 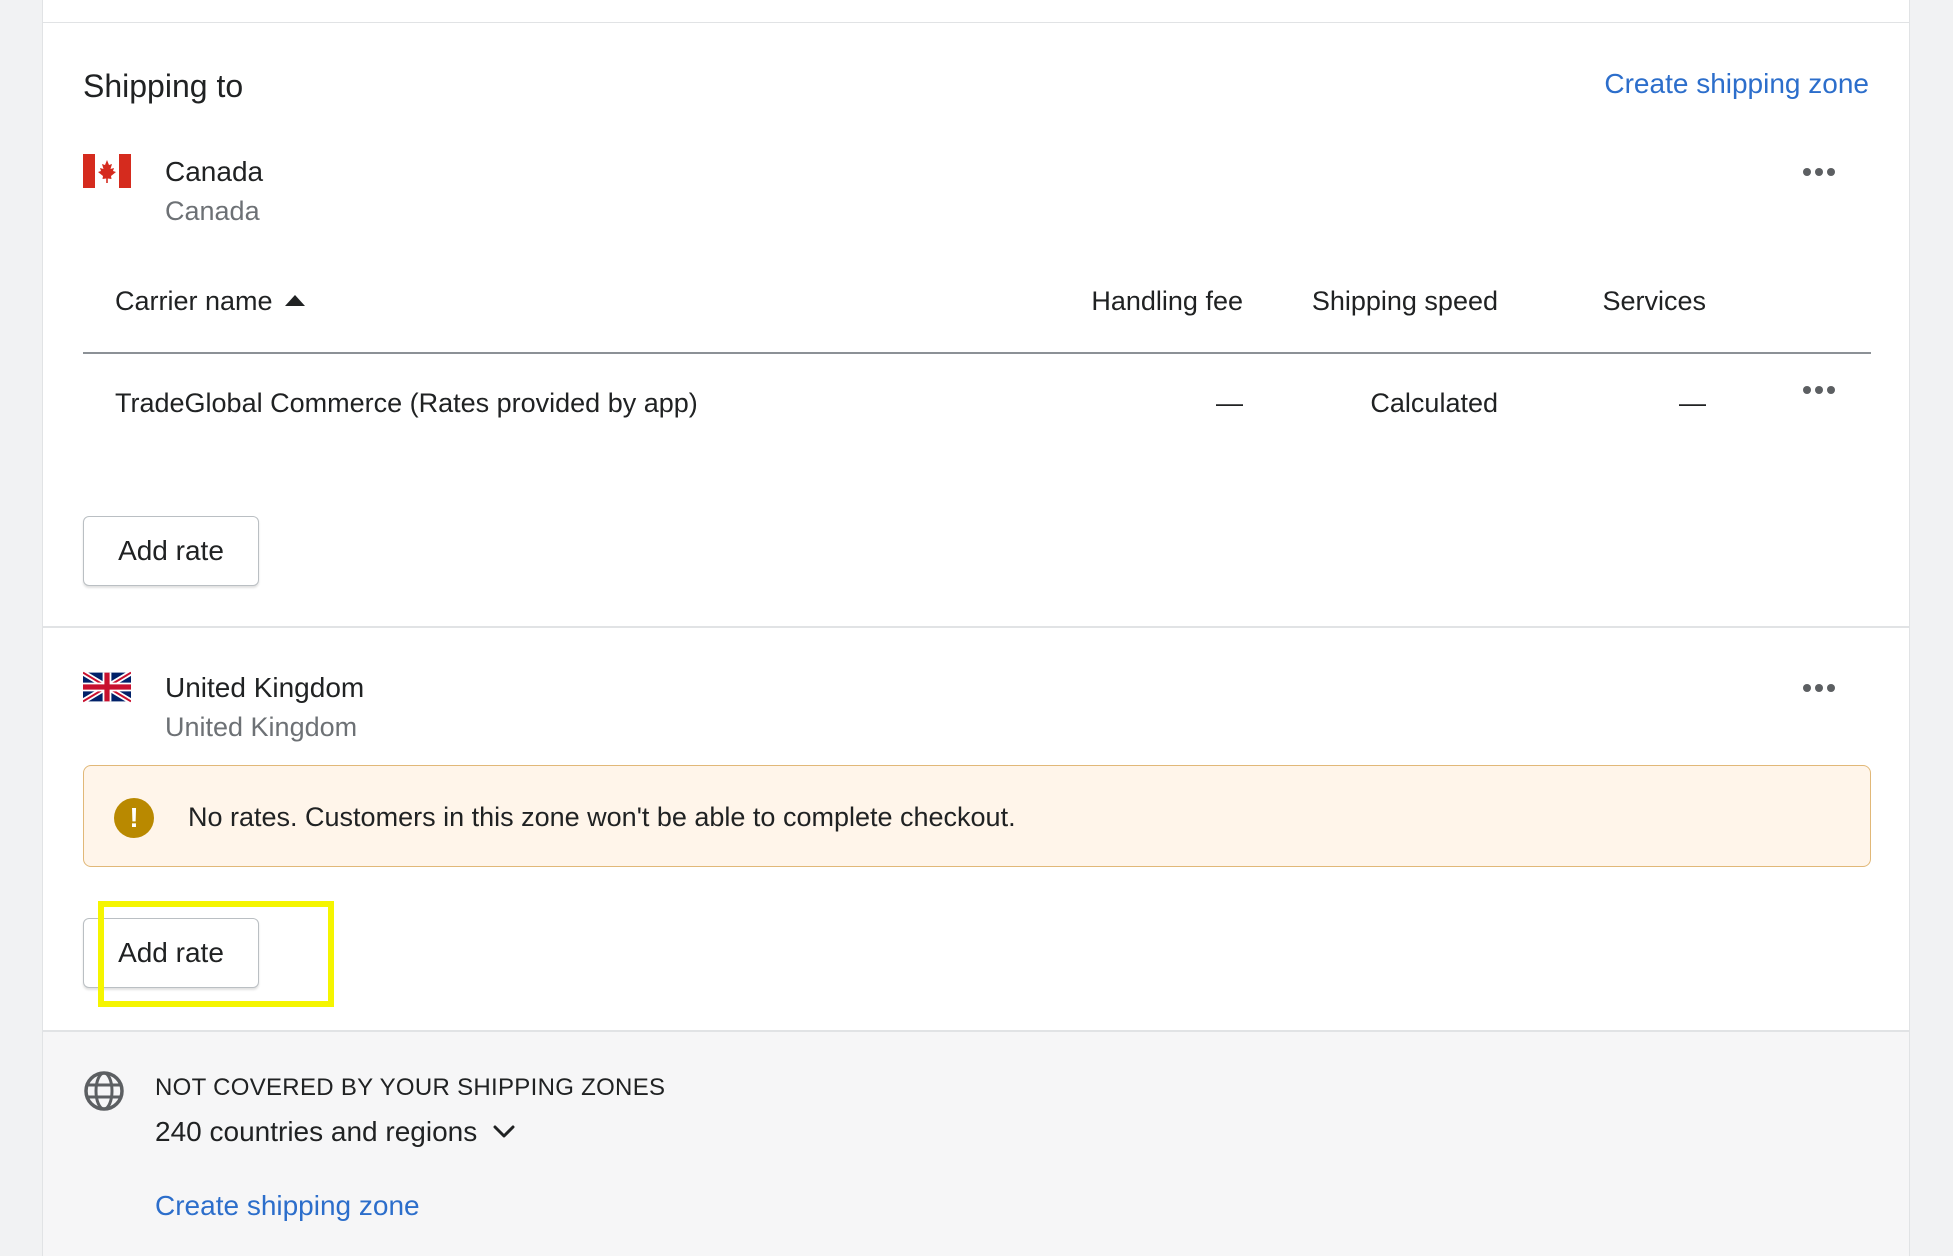 What do you see at coordinates (261, 727) in the screenshot?
I see `zone-subtitle: United Kingdom` at bounding box center [261, 727].